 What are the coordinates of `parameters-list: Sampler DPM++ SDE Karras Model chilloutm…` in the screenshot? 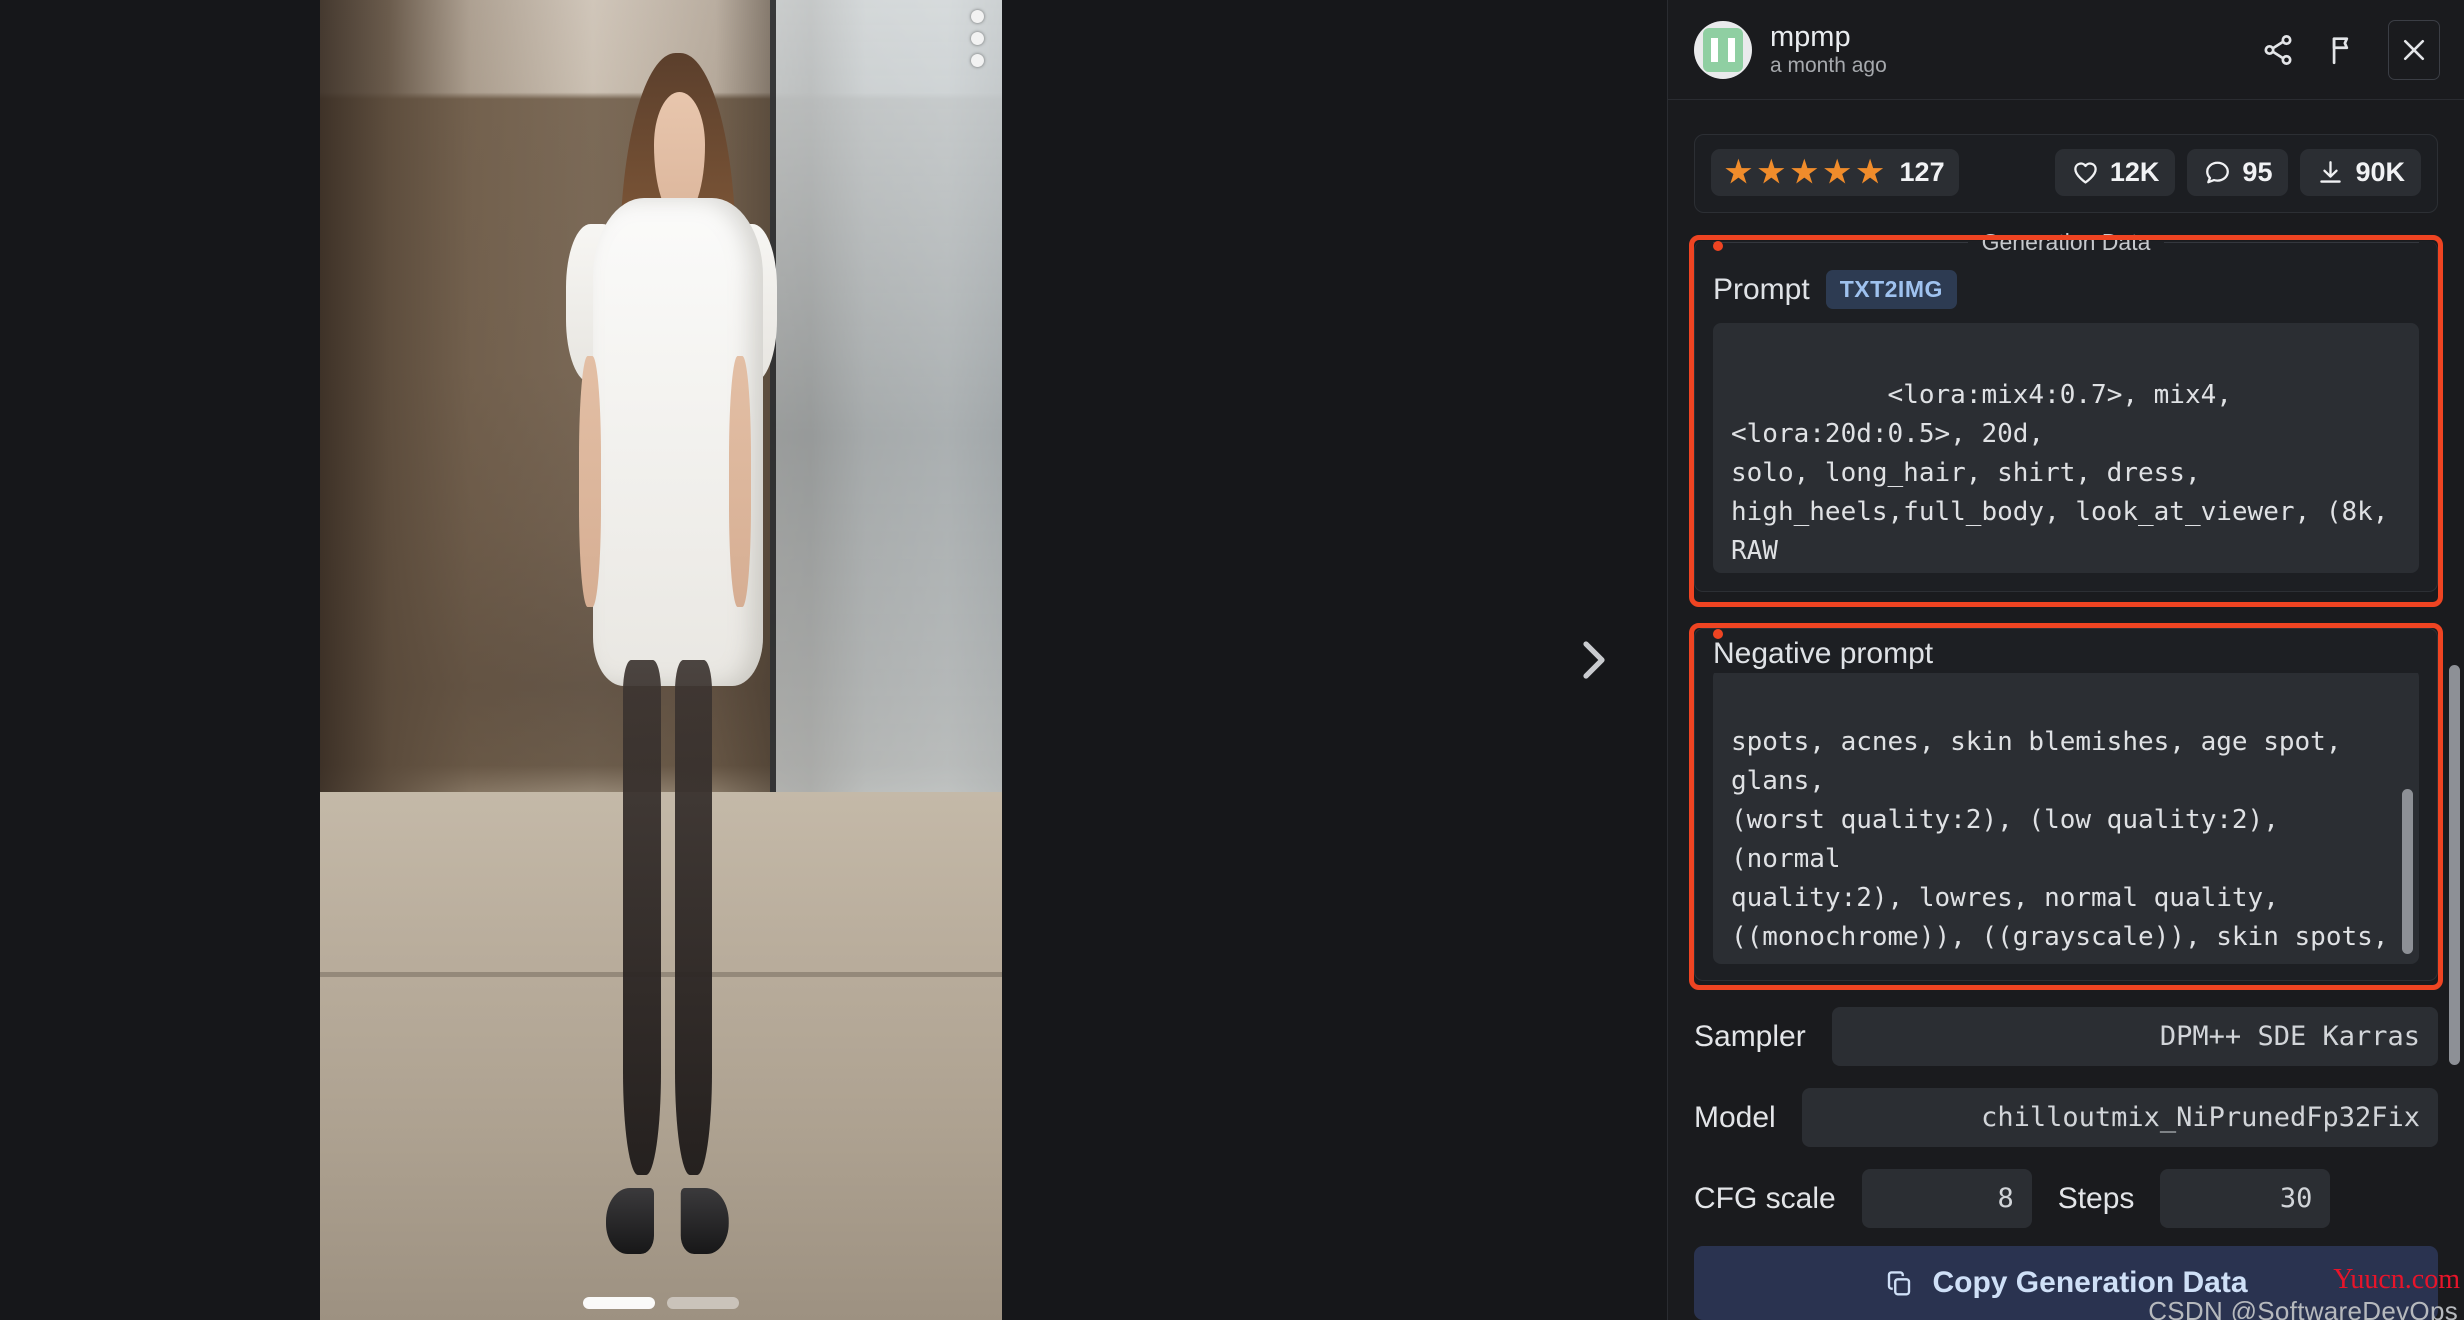 It's located at (2066, 1110).